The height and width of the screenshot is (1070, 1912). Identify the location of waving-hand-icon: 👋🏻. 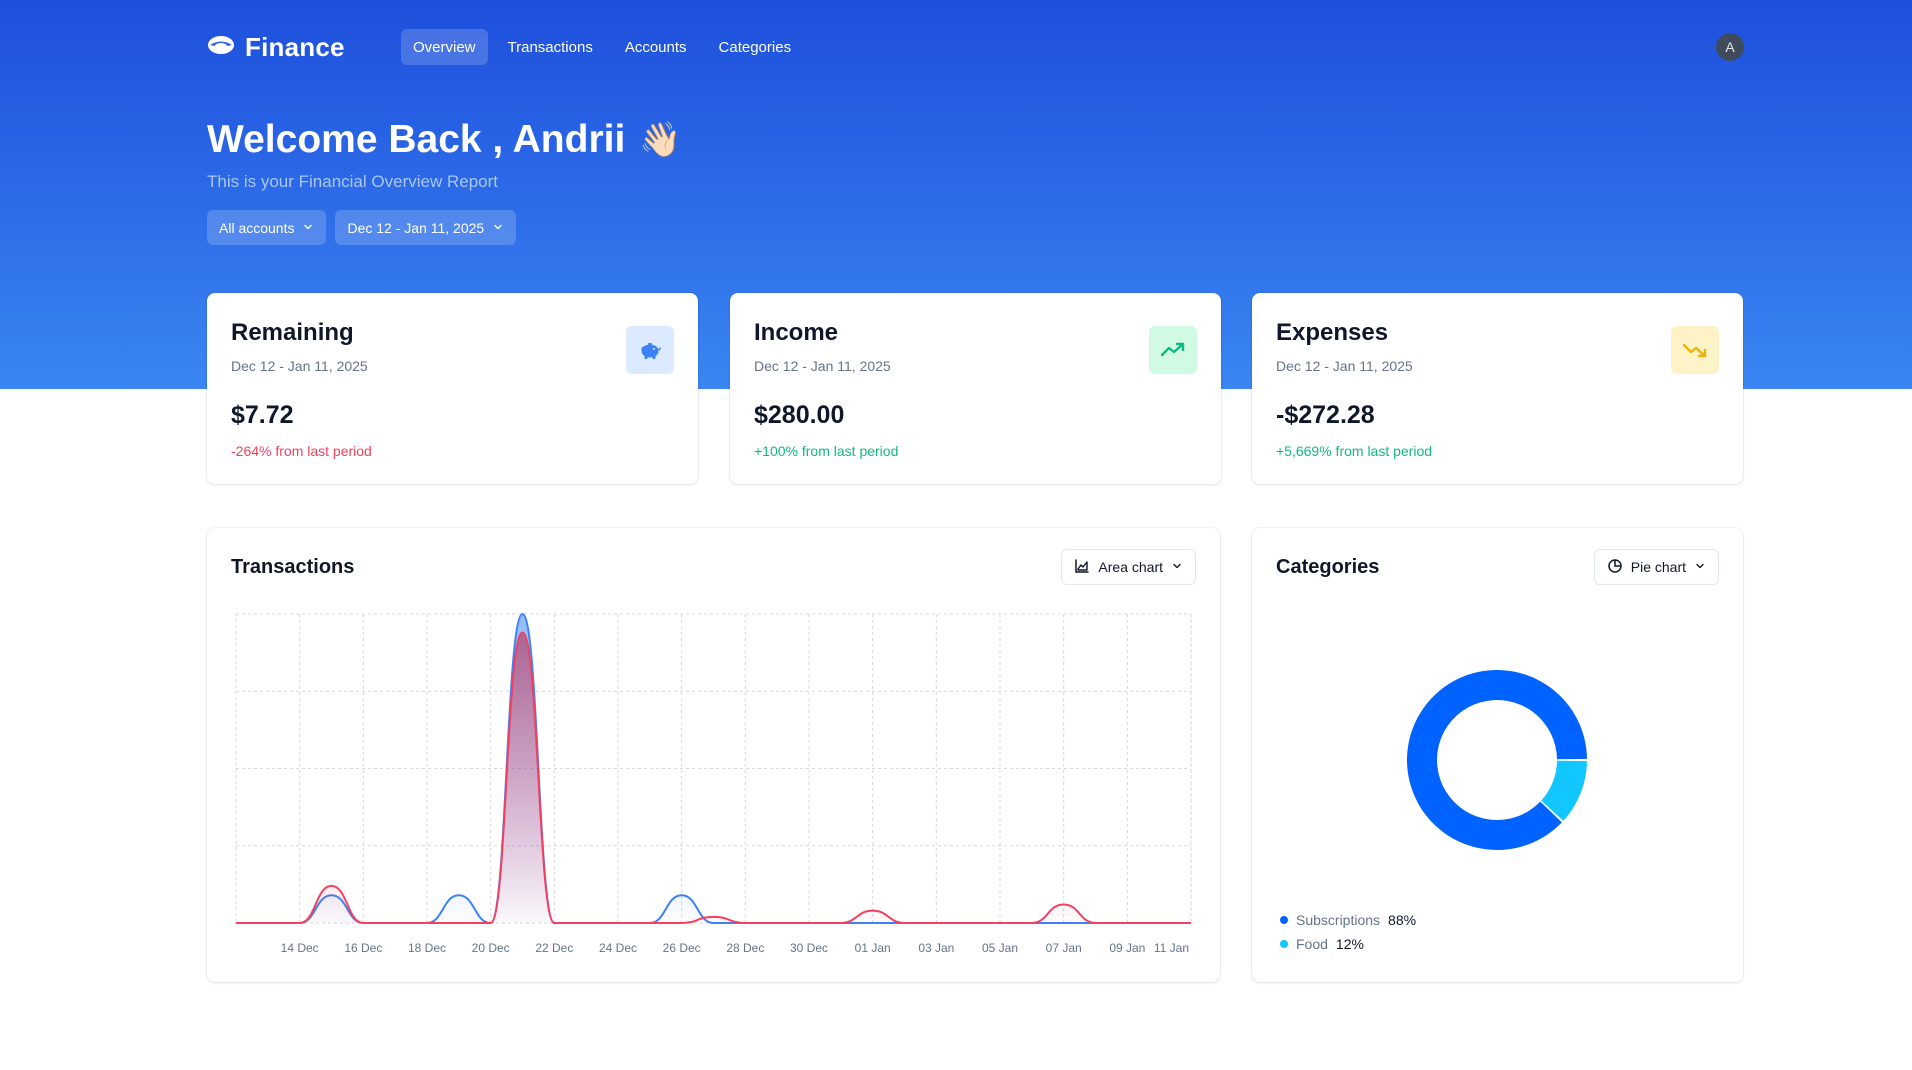
(660, 140).